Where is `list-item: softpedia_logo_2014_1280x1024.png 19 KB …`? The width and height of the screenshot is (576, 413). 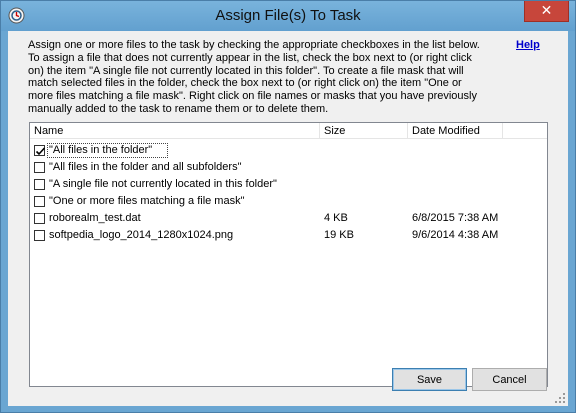
list-item: softpedia_logo_2014_1280x1024.png 19 KB … is located at coordinates (288, 235).